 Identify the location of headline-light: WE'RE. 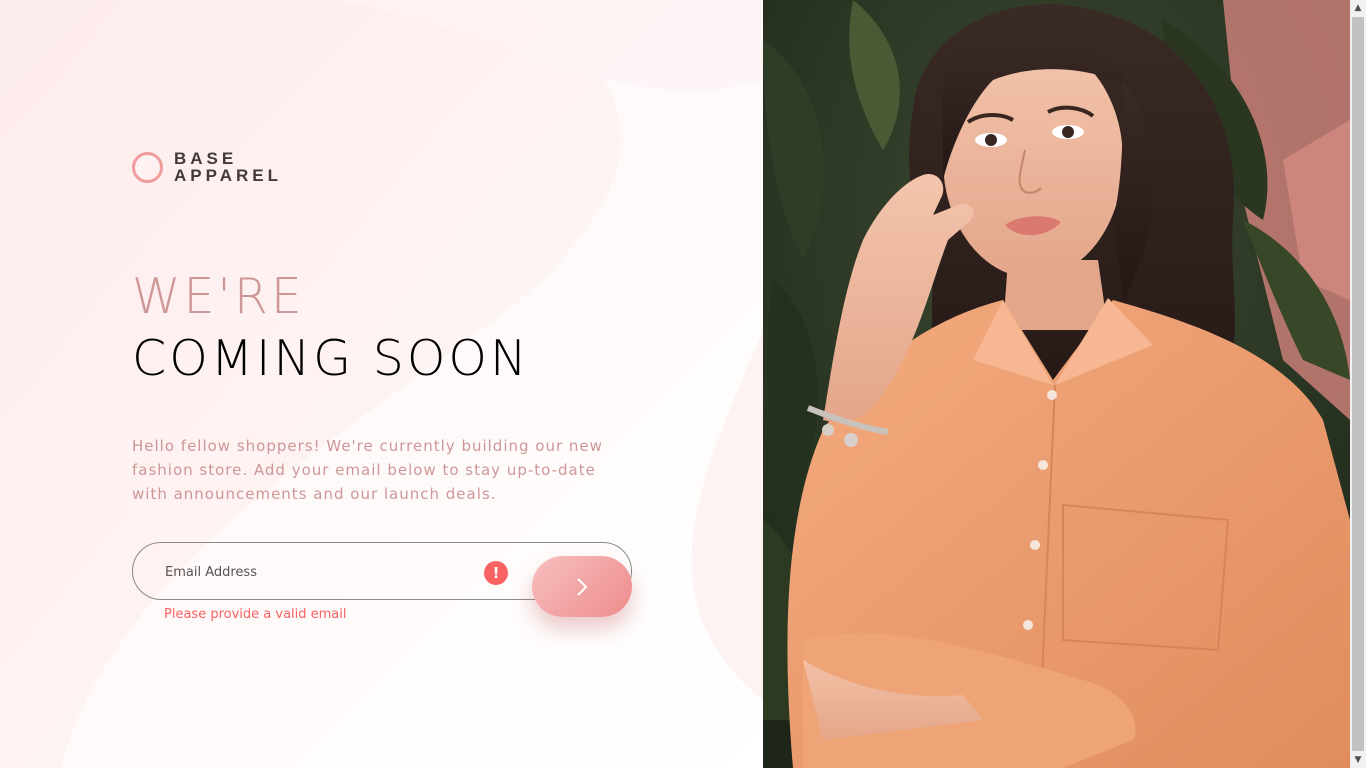
(218, 296).